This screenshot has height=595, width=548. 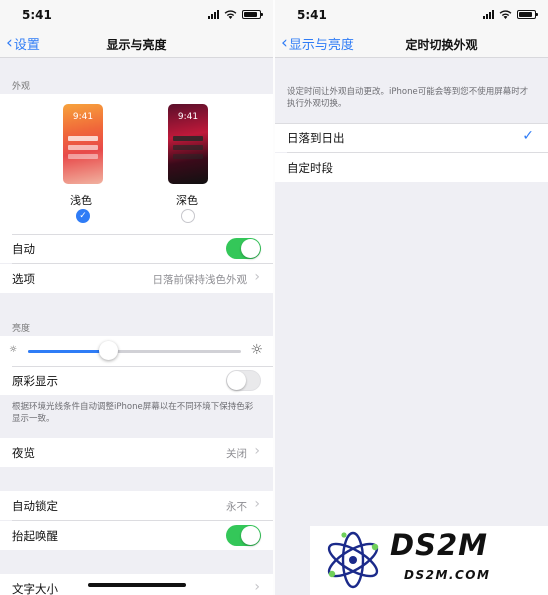 What do you see at coordinates (236, 507) in the screenshot?
I see `auto-lock-value: 永不` at bounding box center [236, 507].